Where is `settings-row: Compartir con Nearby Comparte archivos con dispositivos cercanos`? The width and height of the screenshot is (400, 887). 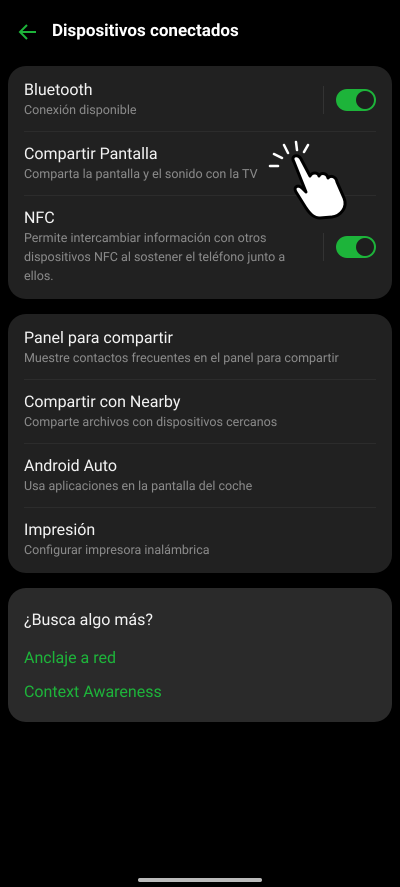
settings-row: Compartir con Nearby Comparte archivos con dispositivos cercanos is located at coordinates (200, 411).